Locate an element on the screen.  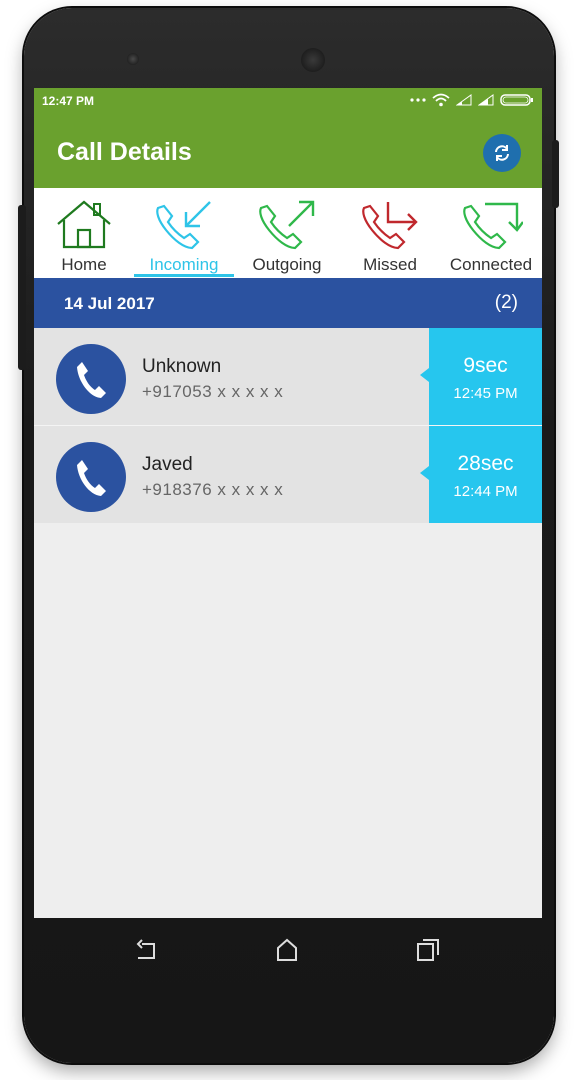
tab-label-incoming: Incoming is located at coordinates (184, 264).